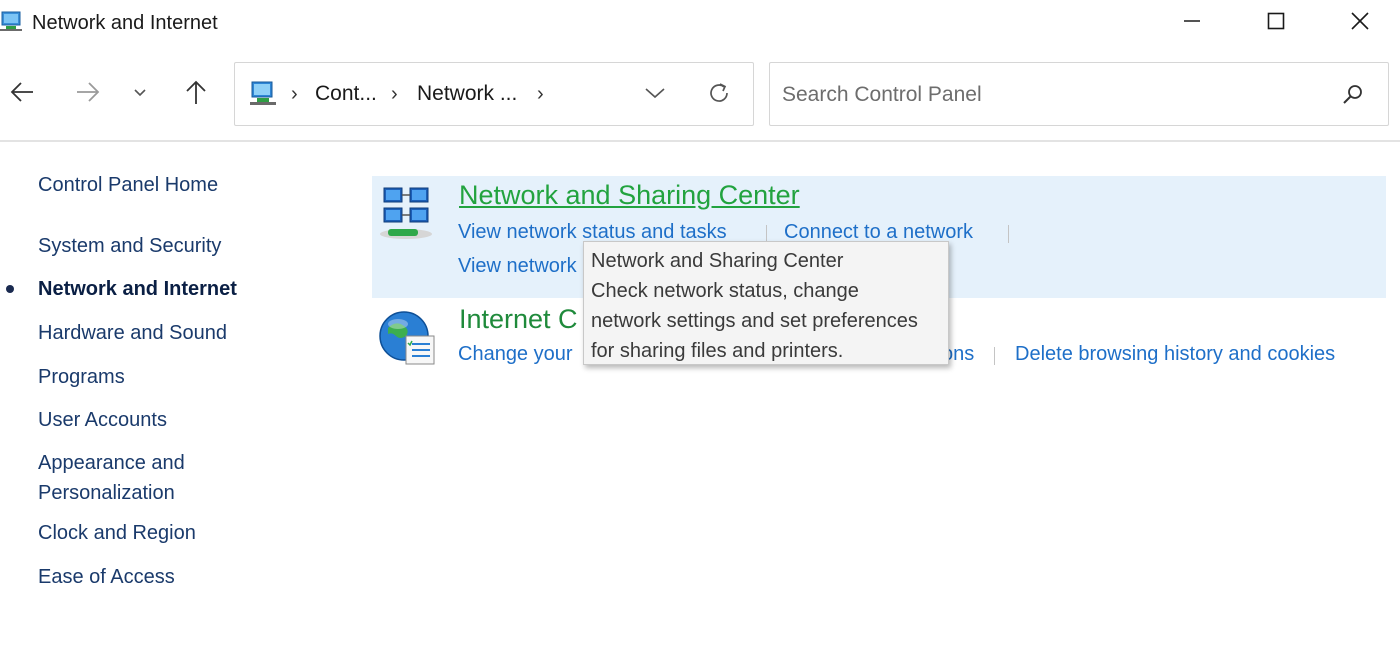 This screenshot has height=664, width=1400. Describe the element at coordinates (517, 266) in the screenshot. I see `view-network-link: View network` at that location.